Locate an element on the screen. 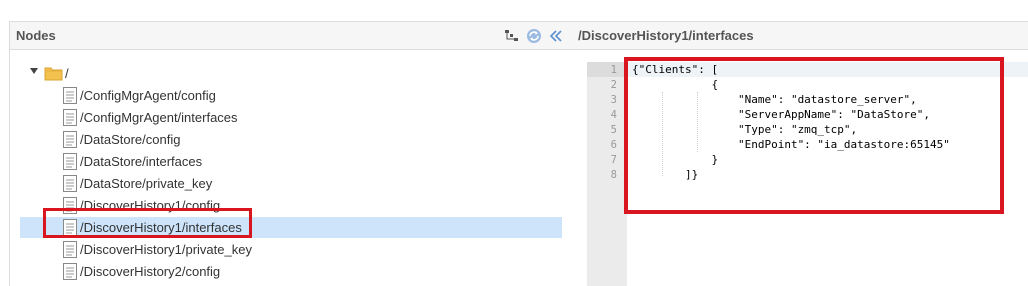 This screenshot has height=286, width=1028. tree-node-label: /DiscoverHistory2/config is located at coordinates (150, 271).